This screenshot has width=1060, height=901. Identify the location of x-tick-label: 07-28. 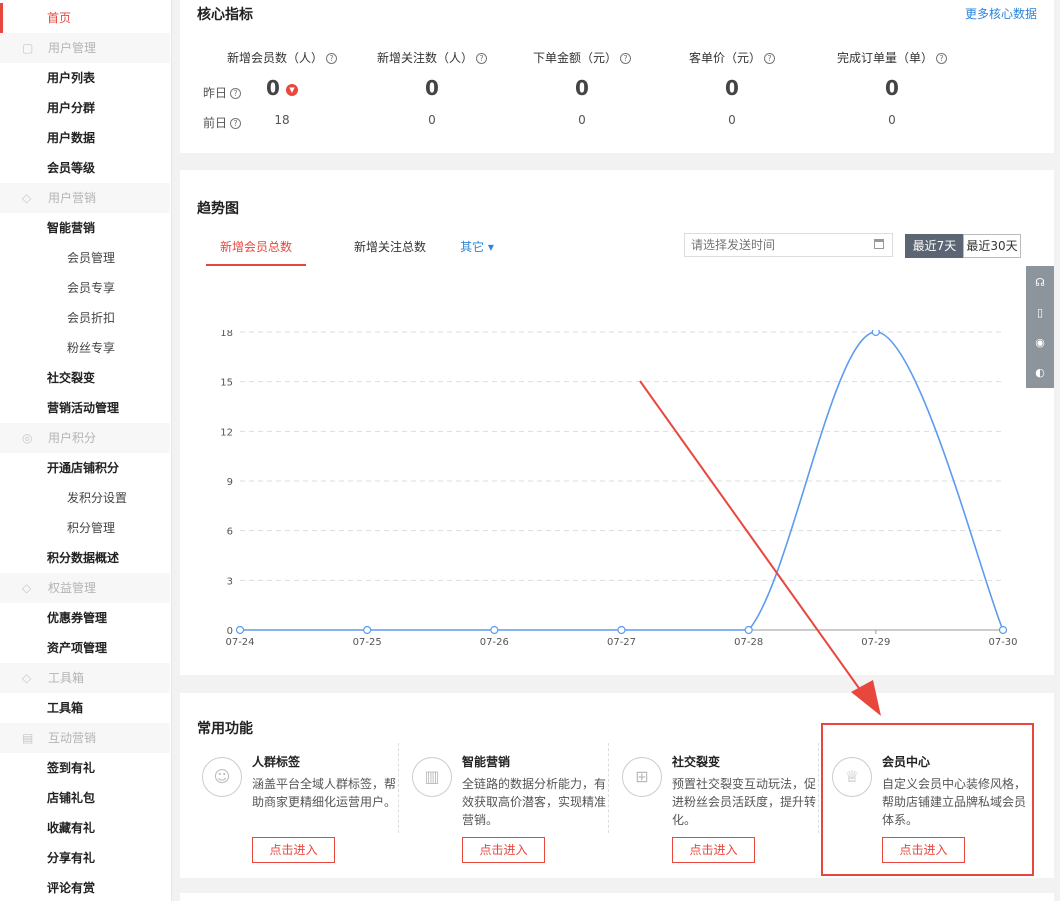
(748, 642).